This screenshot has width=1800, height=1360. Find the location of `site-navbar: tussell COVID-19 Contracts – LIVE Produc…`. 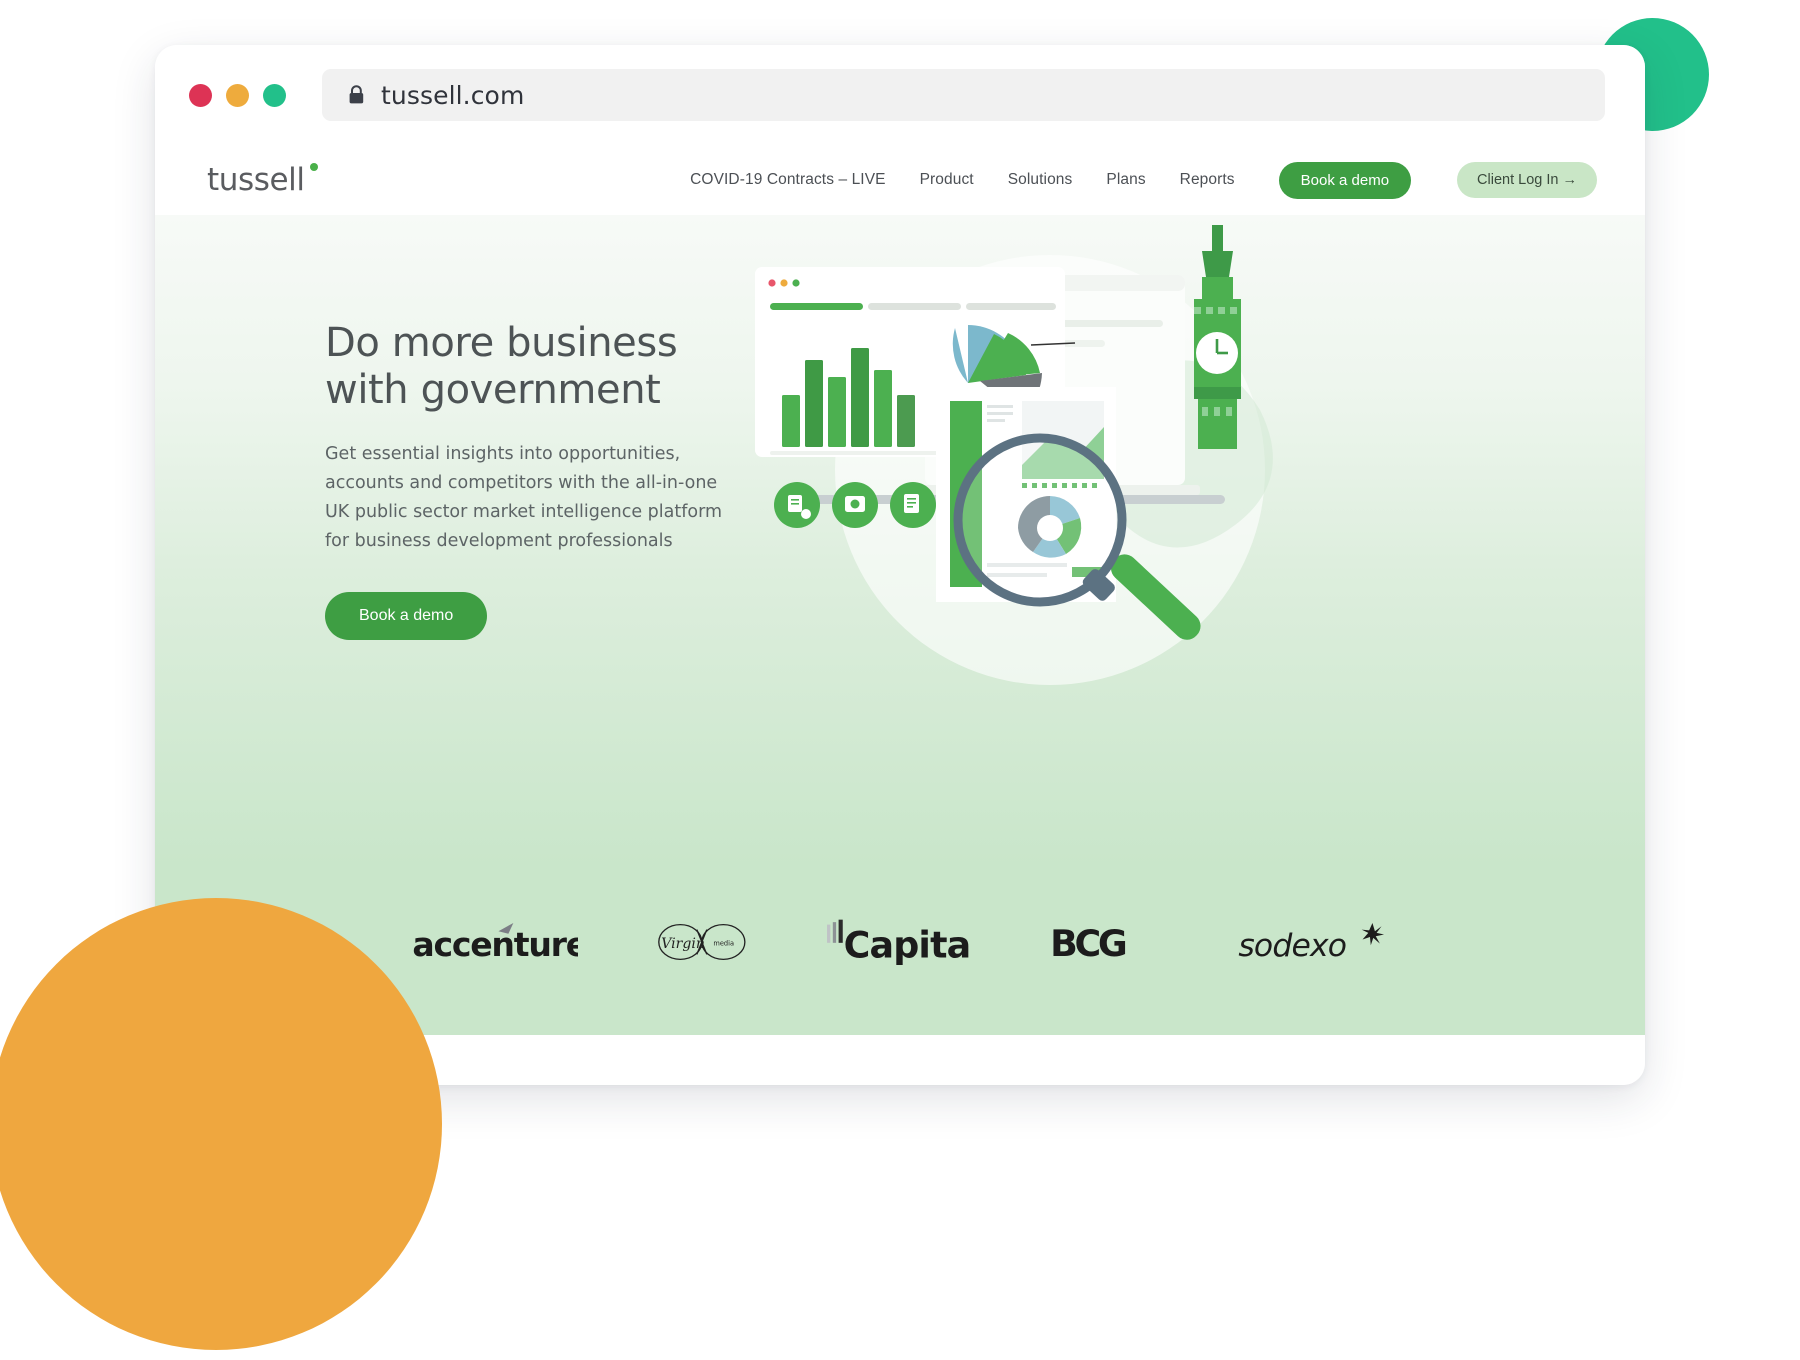

site-navbar: tussell COVID-19 Contracts – LIVE Produc… is located at coordinates (900, 180).